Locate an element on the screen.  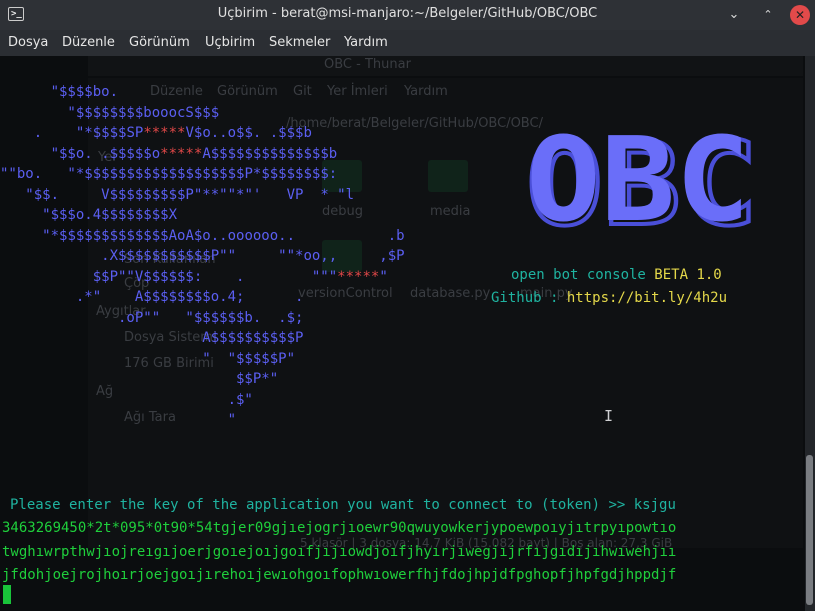
mouse-ibeam-icon: I is located at coordinates (609, 416).